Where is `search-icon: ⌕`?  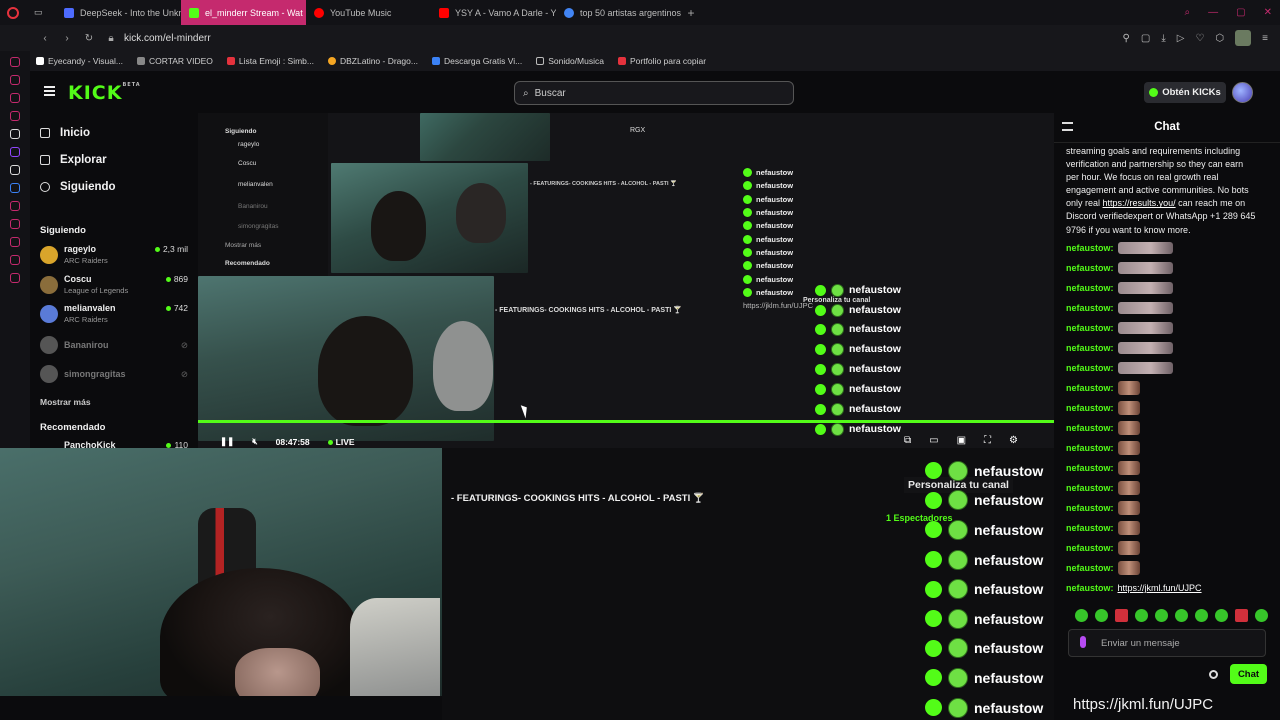 search-icon: ⌕ is located at coordinates (526, 93).